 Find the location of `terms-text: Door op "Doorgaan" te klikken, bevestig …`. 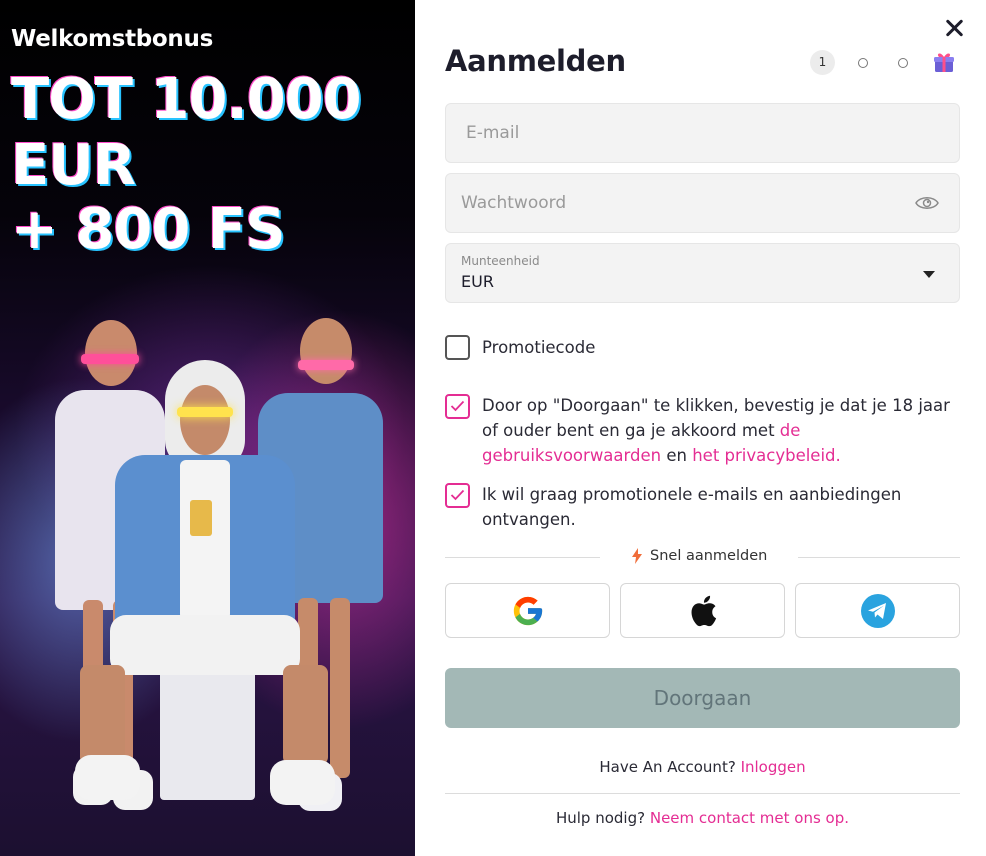

terms-text: Door op "Doorgaan" te klikken, bevestig … is located at coordinates (716, 430).